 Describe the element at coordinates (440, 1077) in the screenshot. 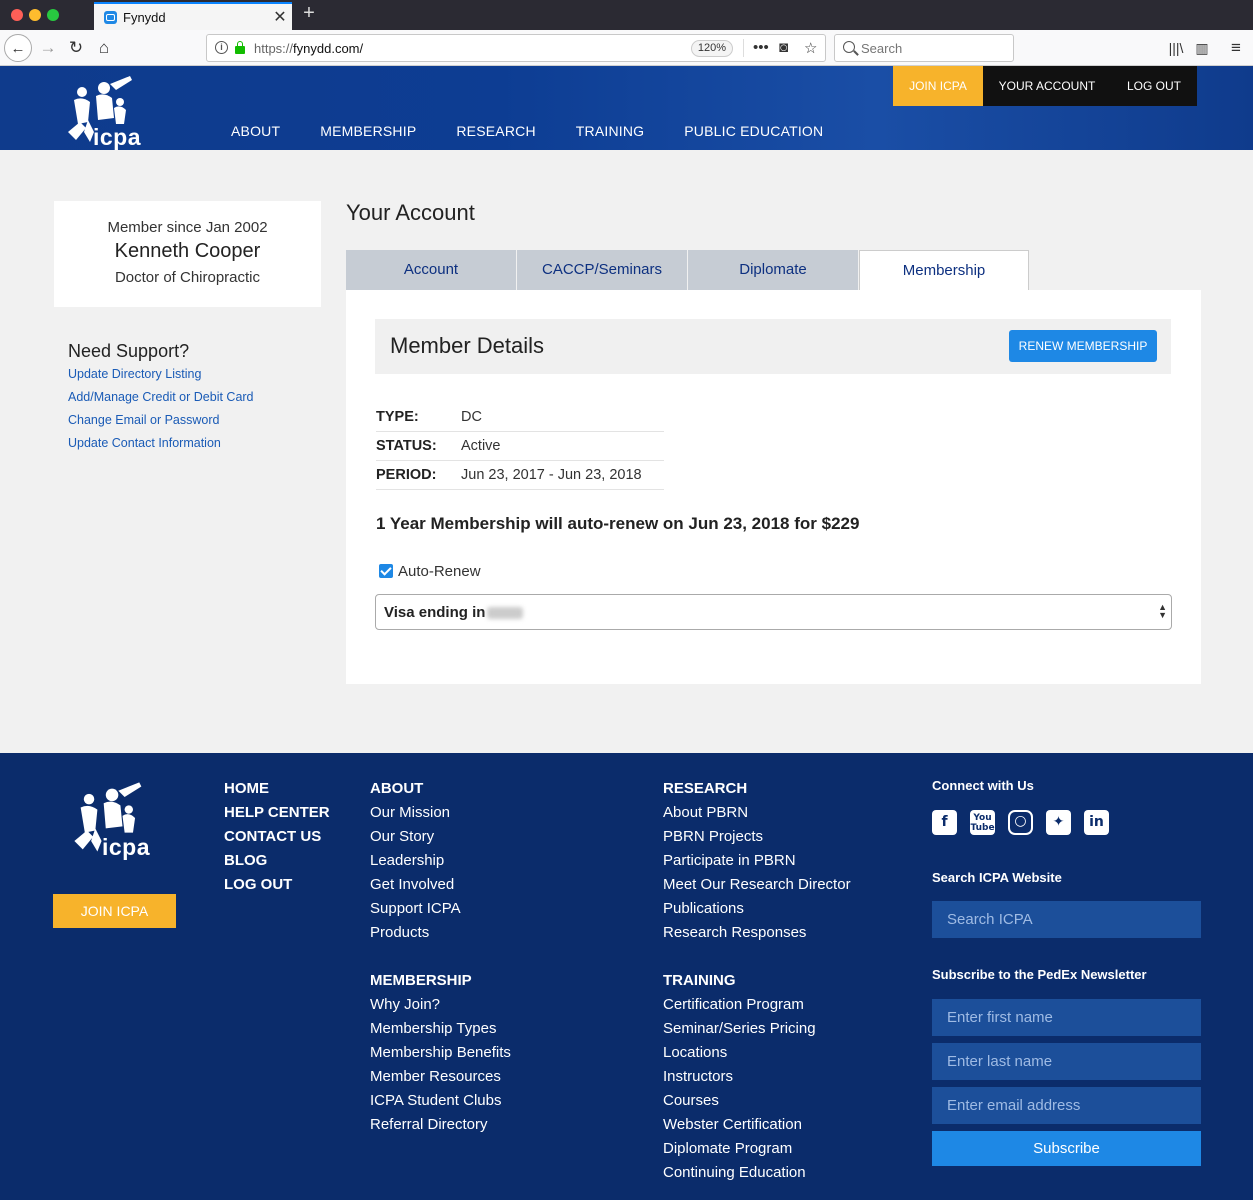

I see `footer-link: Member Resources` at that location.